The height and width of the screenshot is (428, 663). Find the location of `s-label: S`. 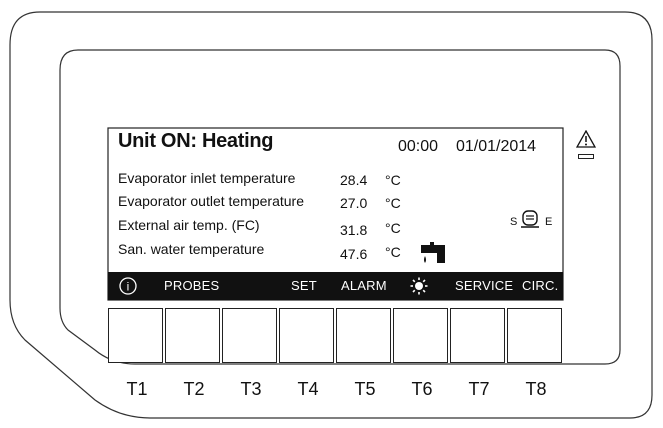

s-label: S is located at coordinates (514, 222).